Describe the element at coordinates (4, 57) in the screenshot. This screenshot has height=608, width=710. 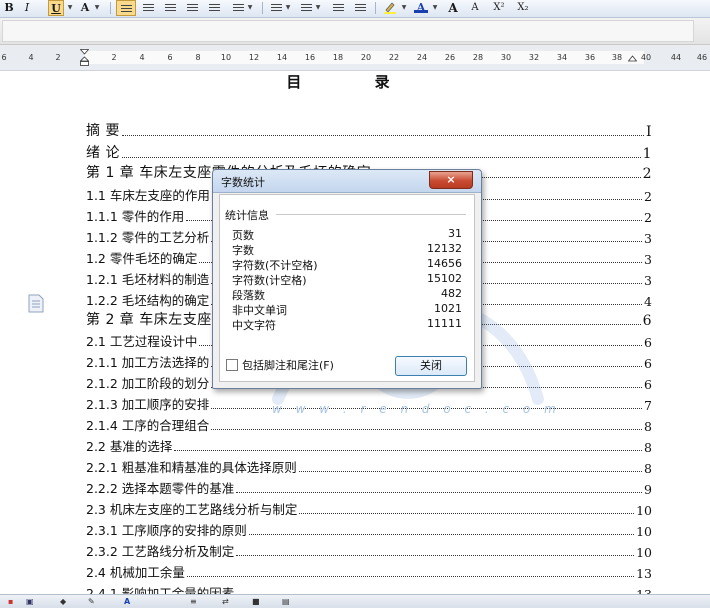
I see `ruler-number: 6` at that location.